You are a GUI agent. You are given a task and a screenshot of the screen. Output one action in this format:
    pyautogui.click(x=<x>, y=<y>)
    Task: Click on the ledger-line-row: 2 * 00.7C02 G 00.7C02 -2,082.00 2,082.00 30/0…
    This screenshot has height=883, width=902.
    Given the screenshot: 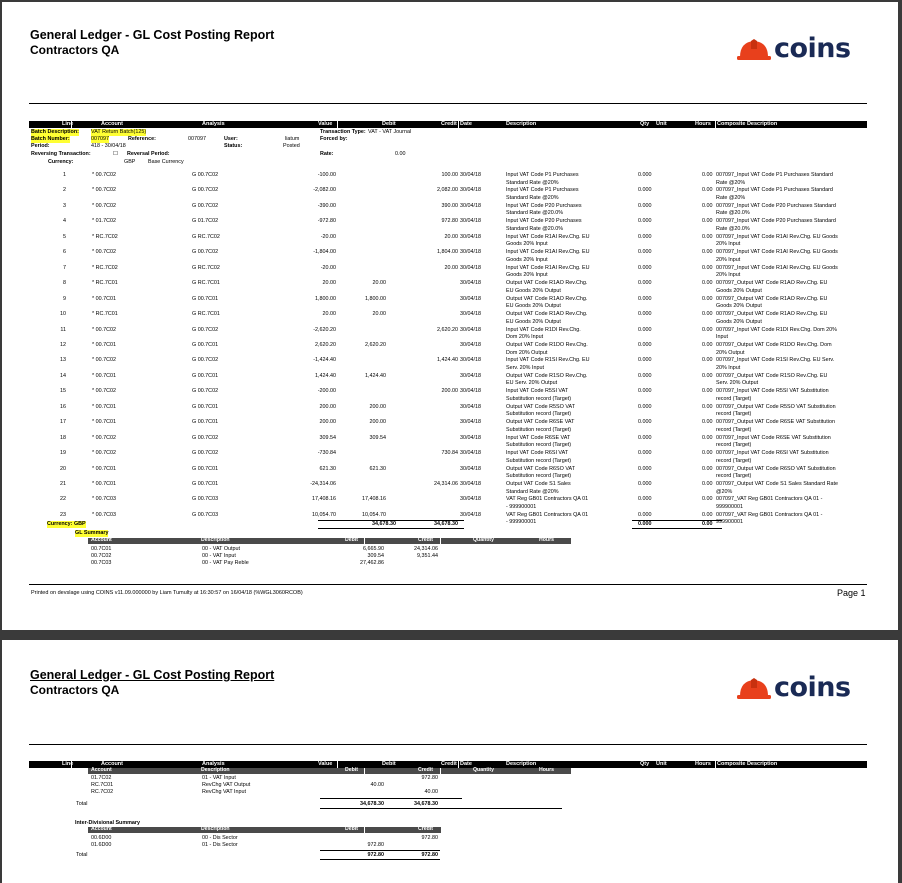 What is the action you would take?
    pyautogui.click(x=450, y=194)
    